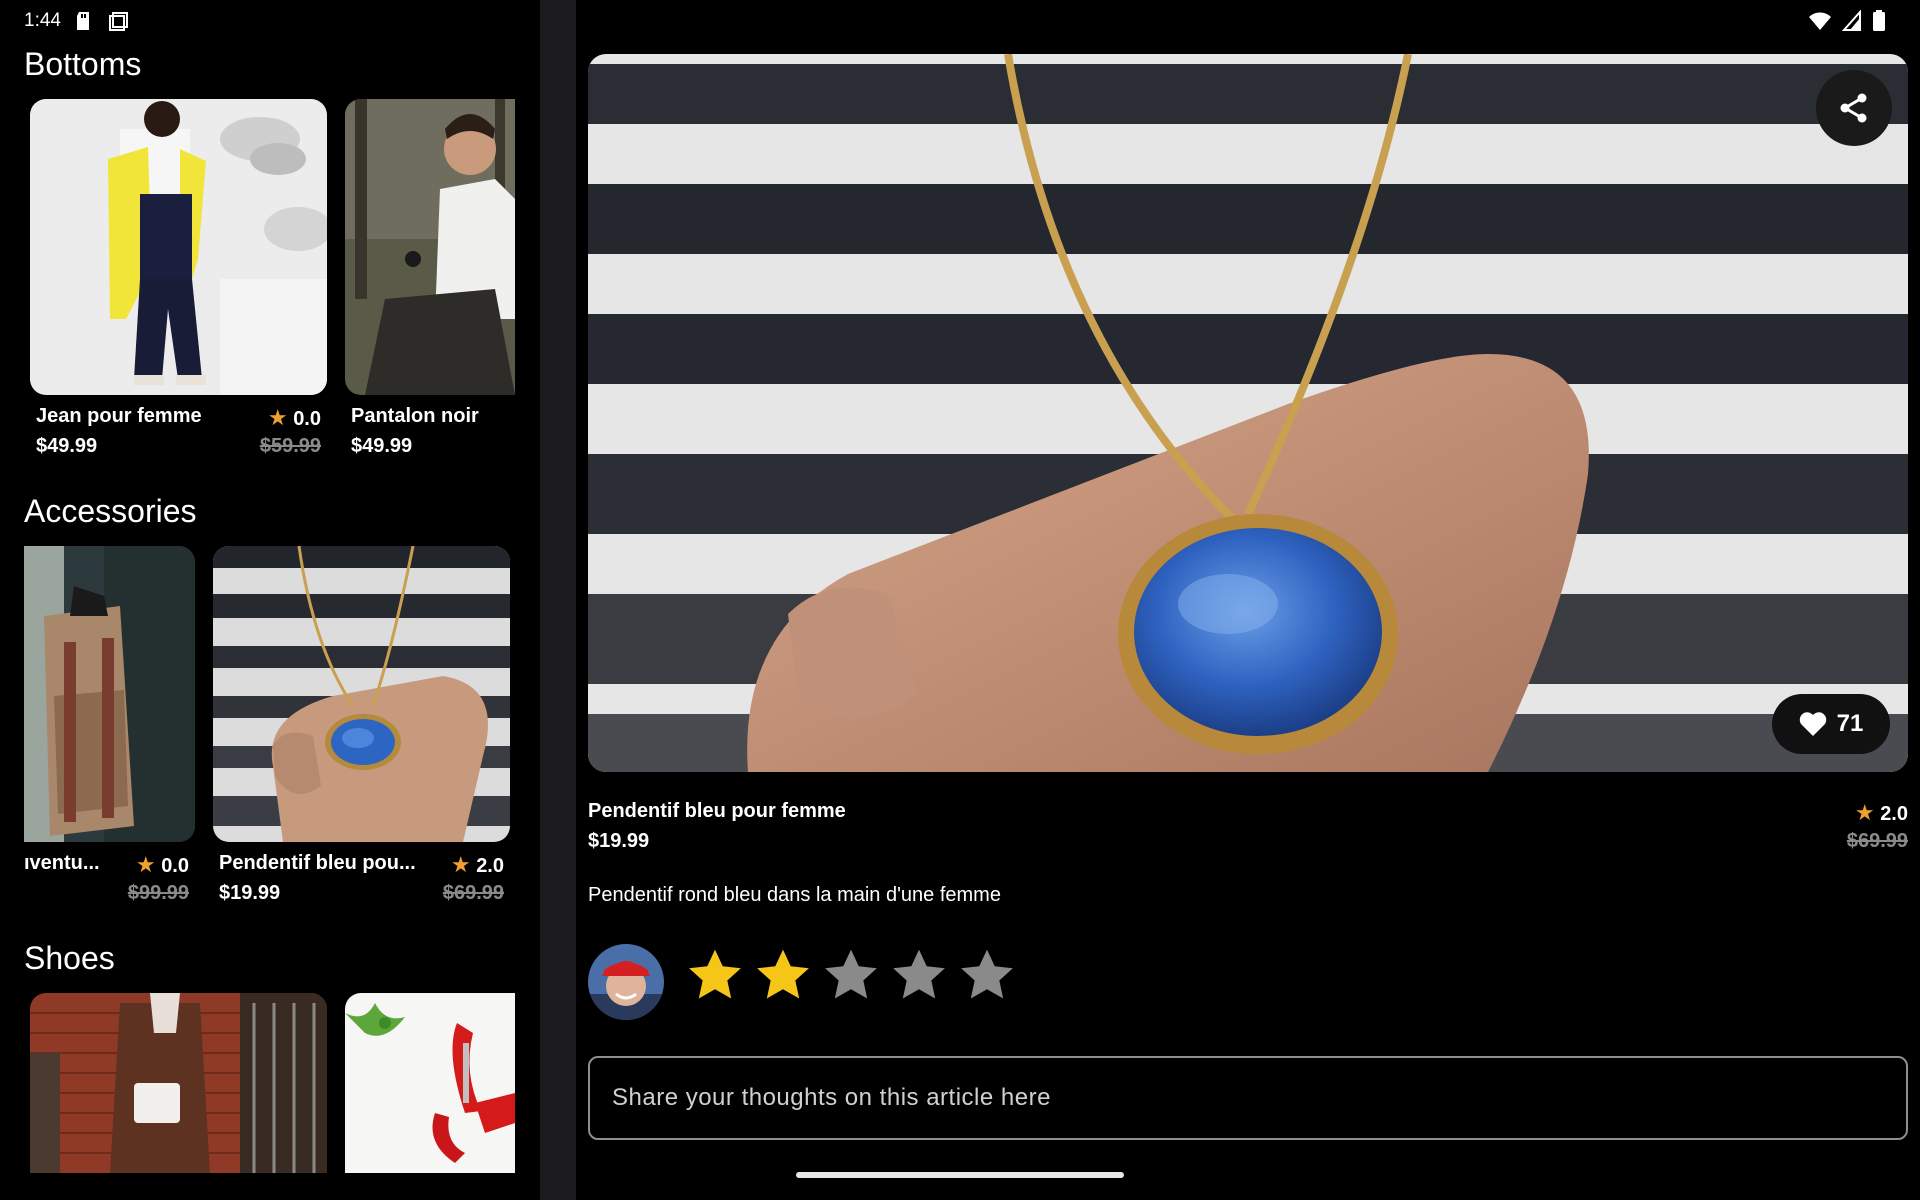  Describe the element at coordinates (1812, 724) in the screenshot. I see `heart-icon` at that location.